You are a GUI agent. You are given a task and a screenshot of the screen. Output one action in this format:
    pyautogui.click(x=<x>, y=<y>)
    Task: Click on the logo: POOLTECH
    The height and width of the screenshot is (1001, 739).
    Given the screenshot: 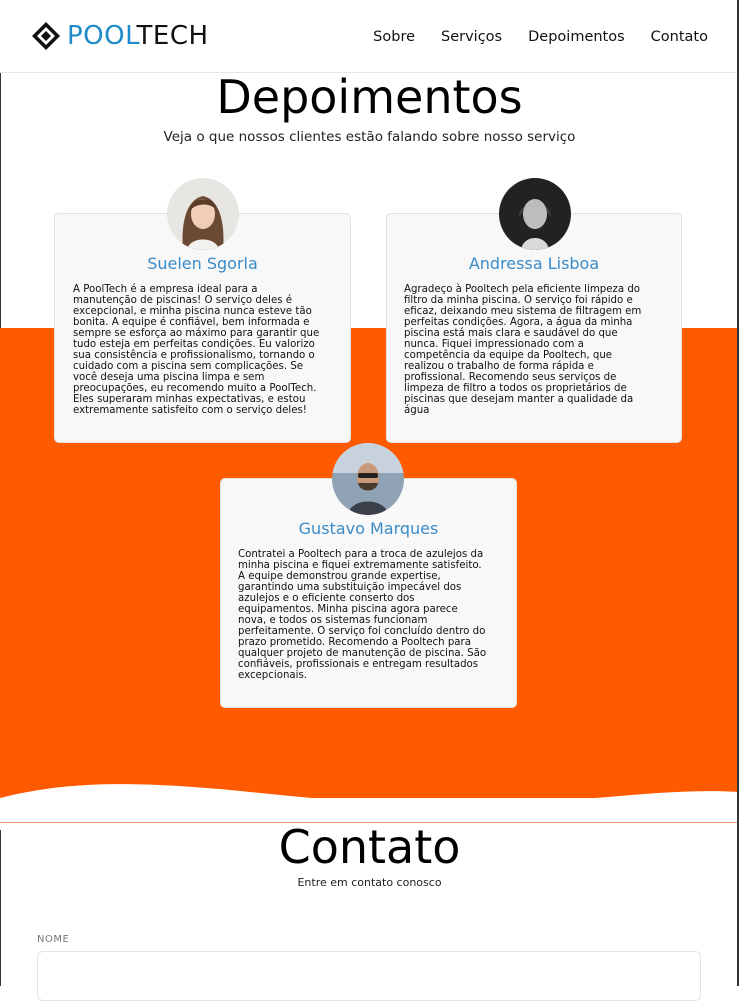 What is the action you would take?
    pyautogui.click(x=120, y=36)
    